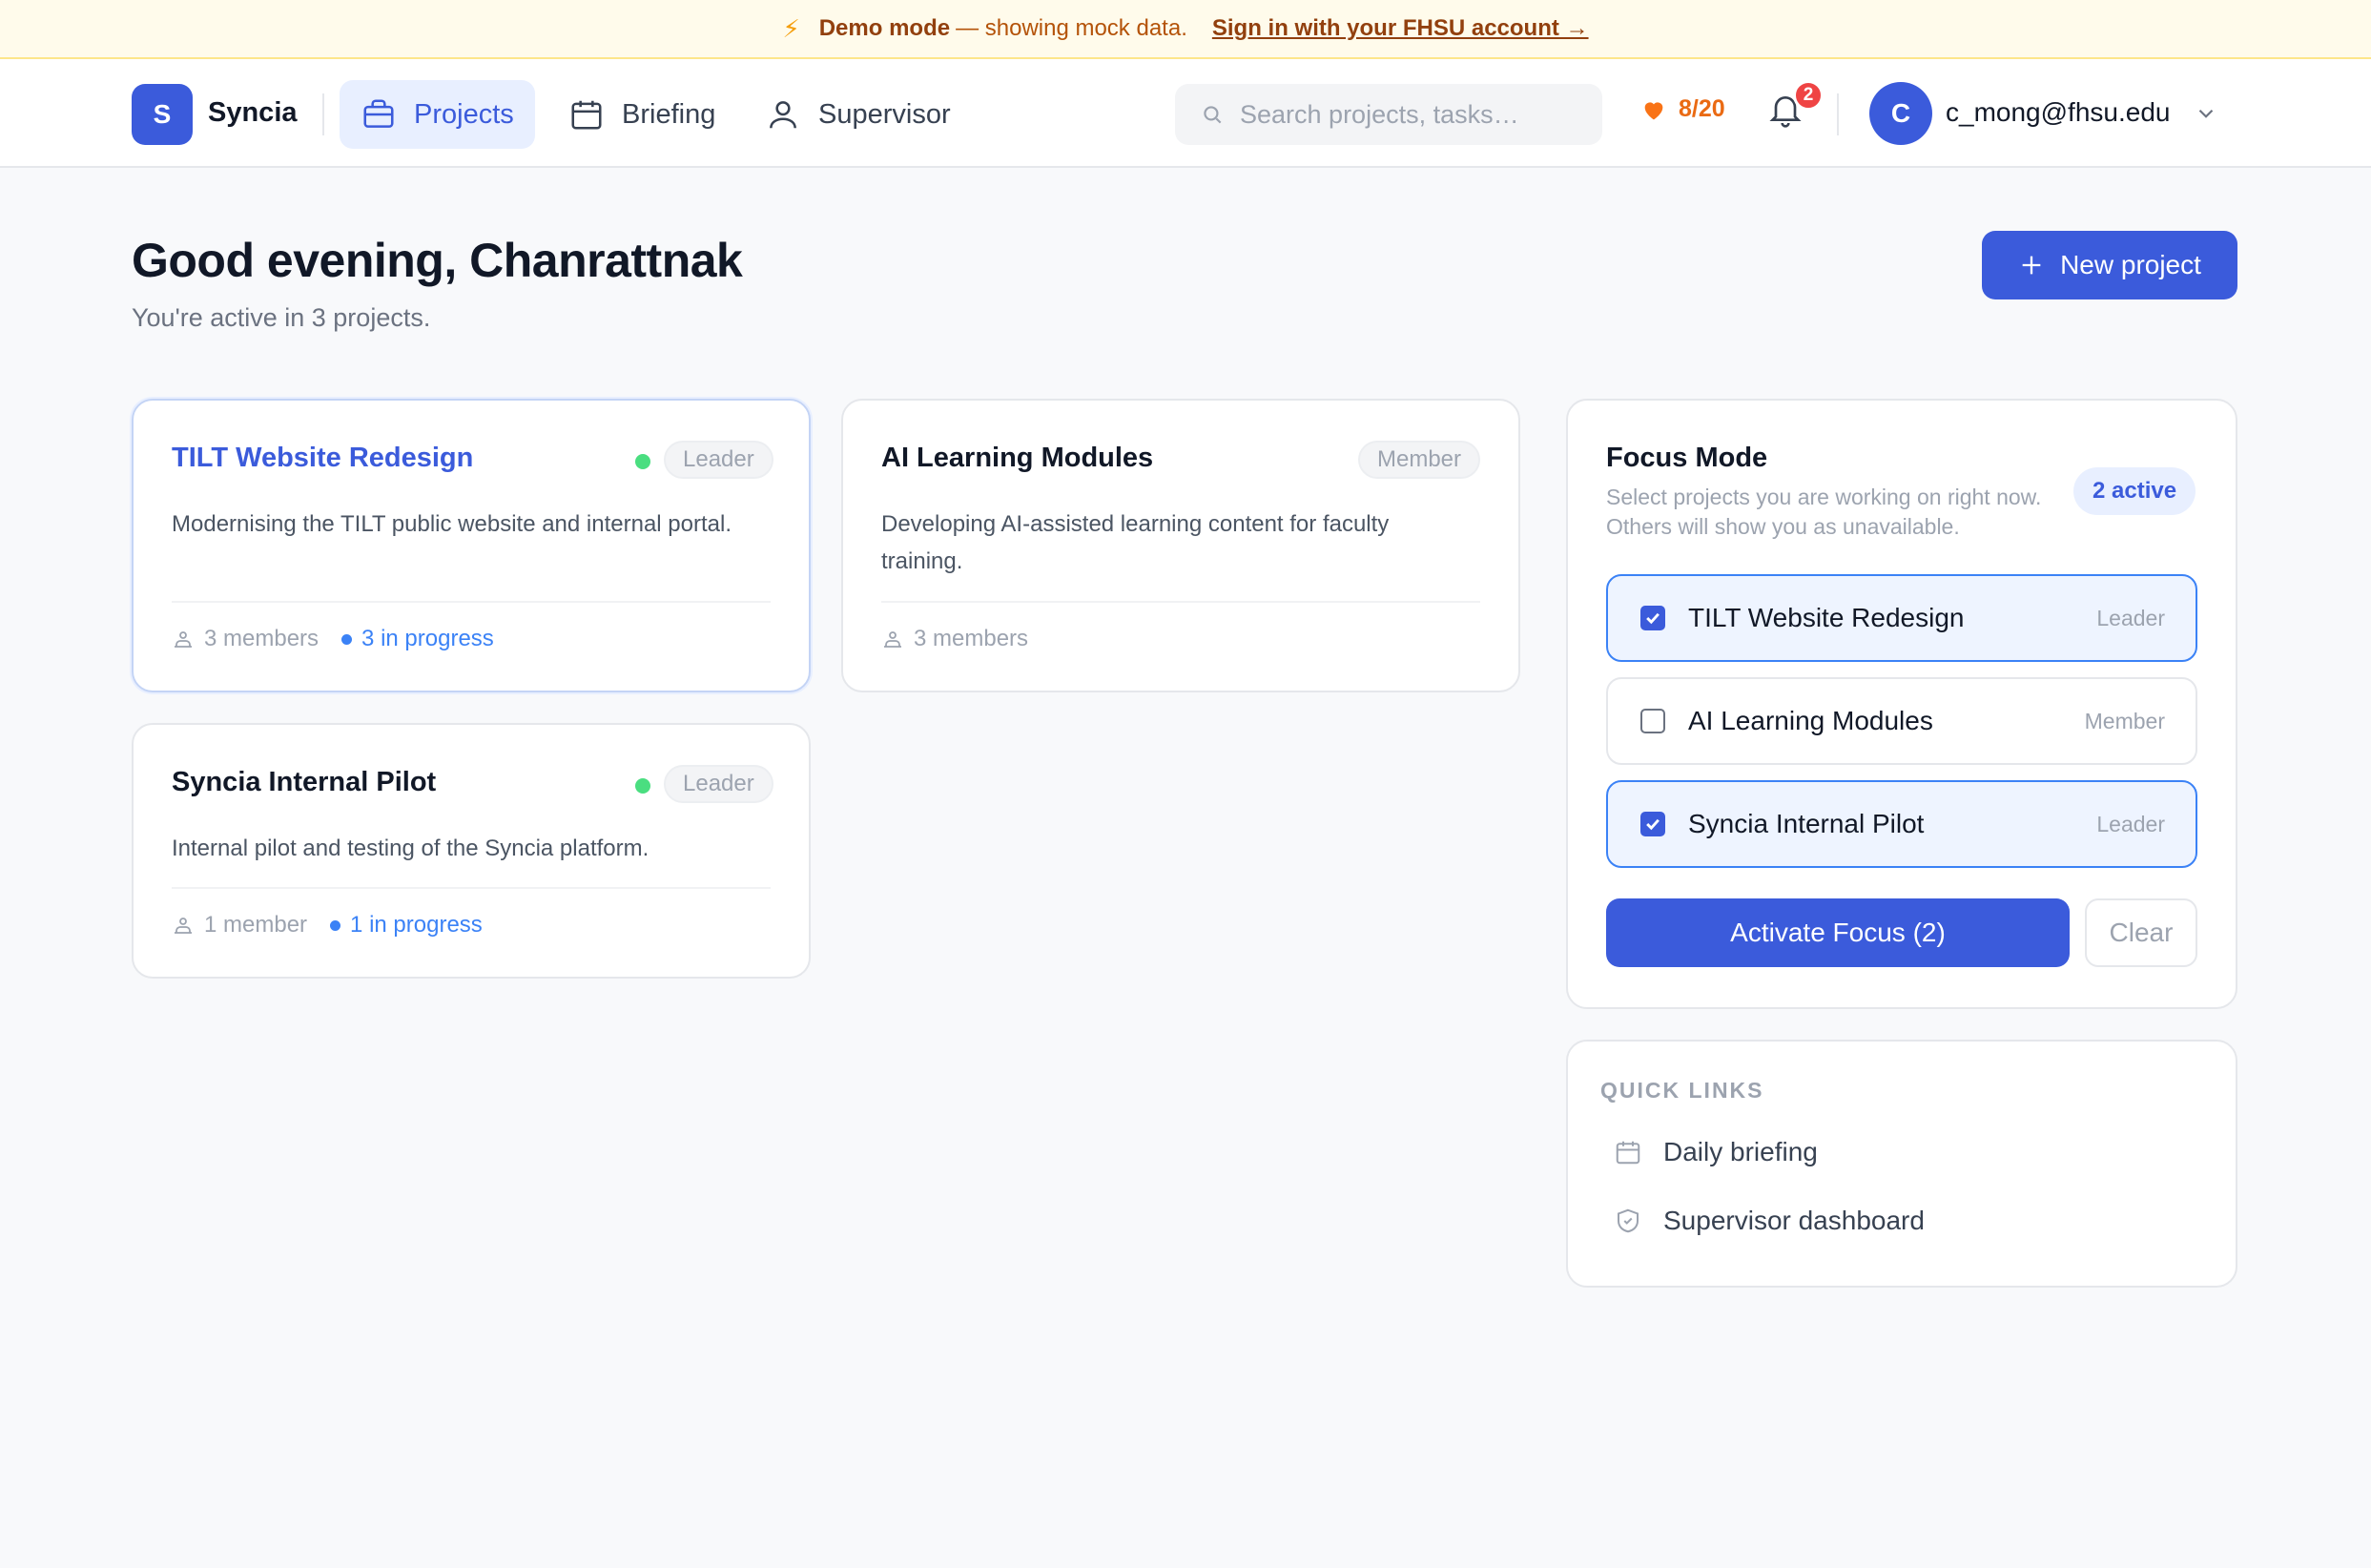 The image size is (2371, 1568). I want to click on progress-indicator: 3 in progress, so click(417, 639).